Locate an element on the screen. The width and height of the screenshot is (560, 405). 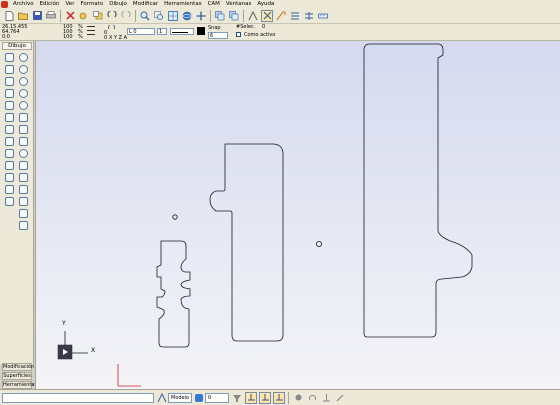
dimension-tool-icon is located at coordinates (9, 177).